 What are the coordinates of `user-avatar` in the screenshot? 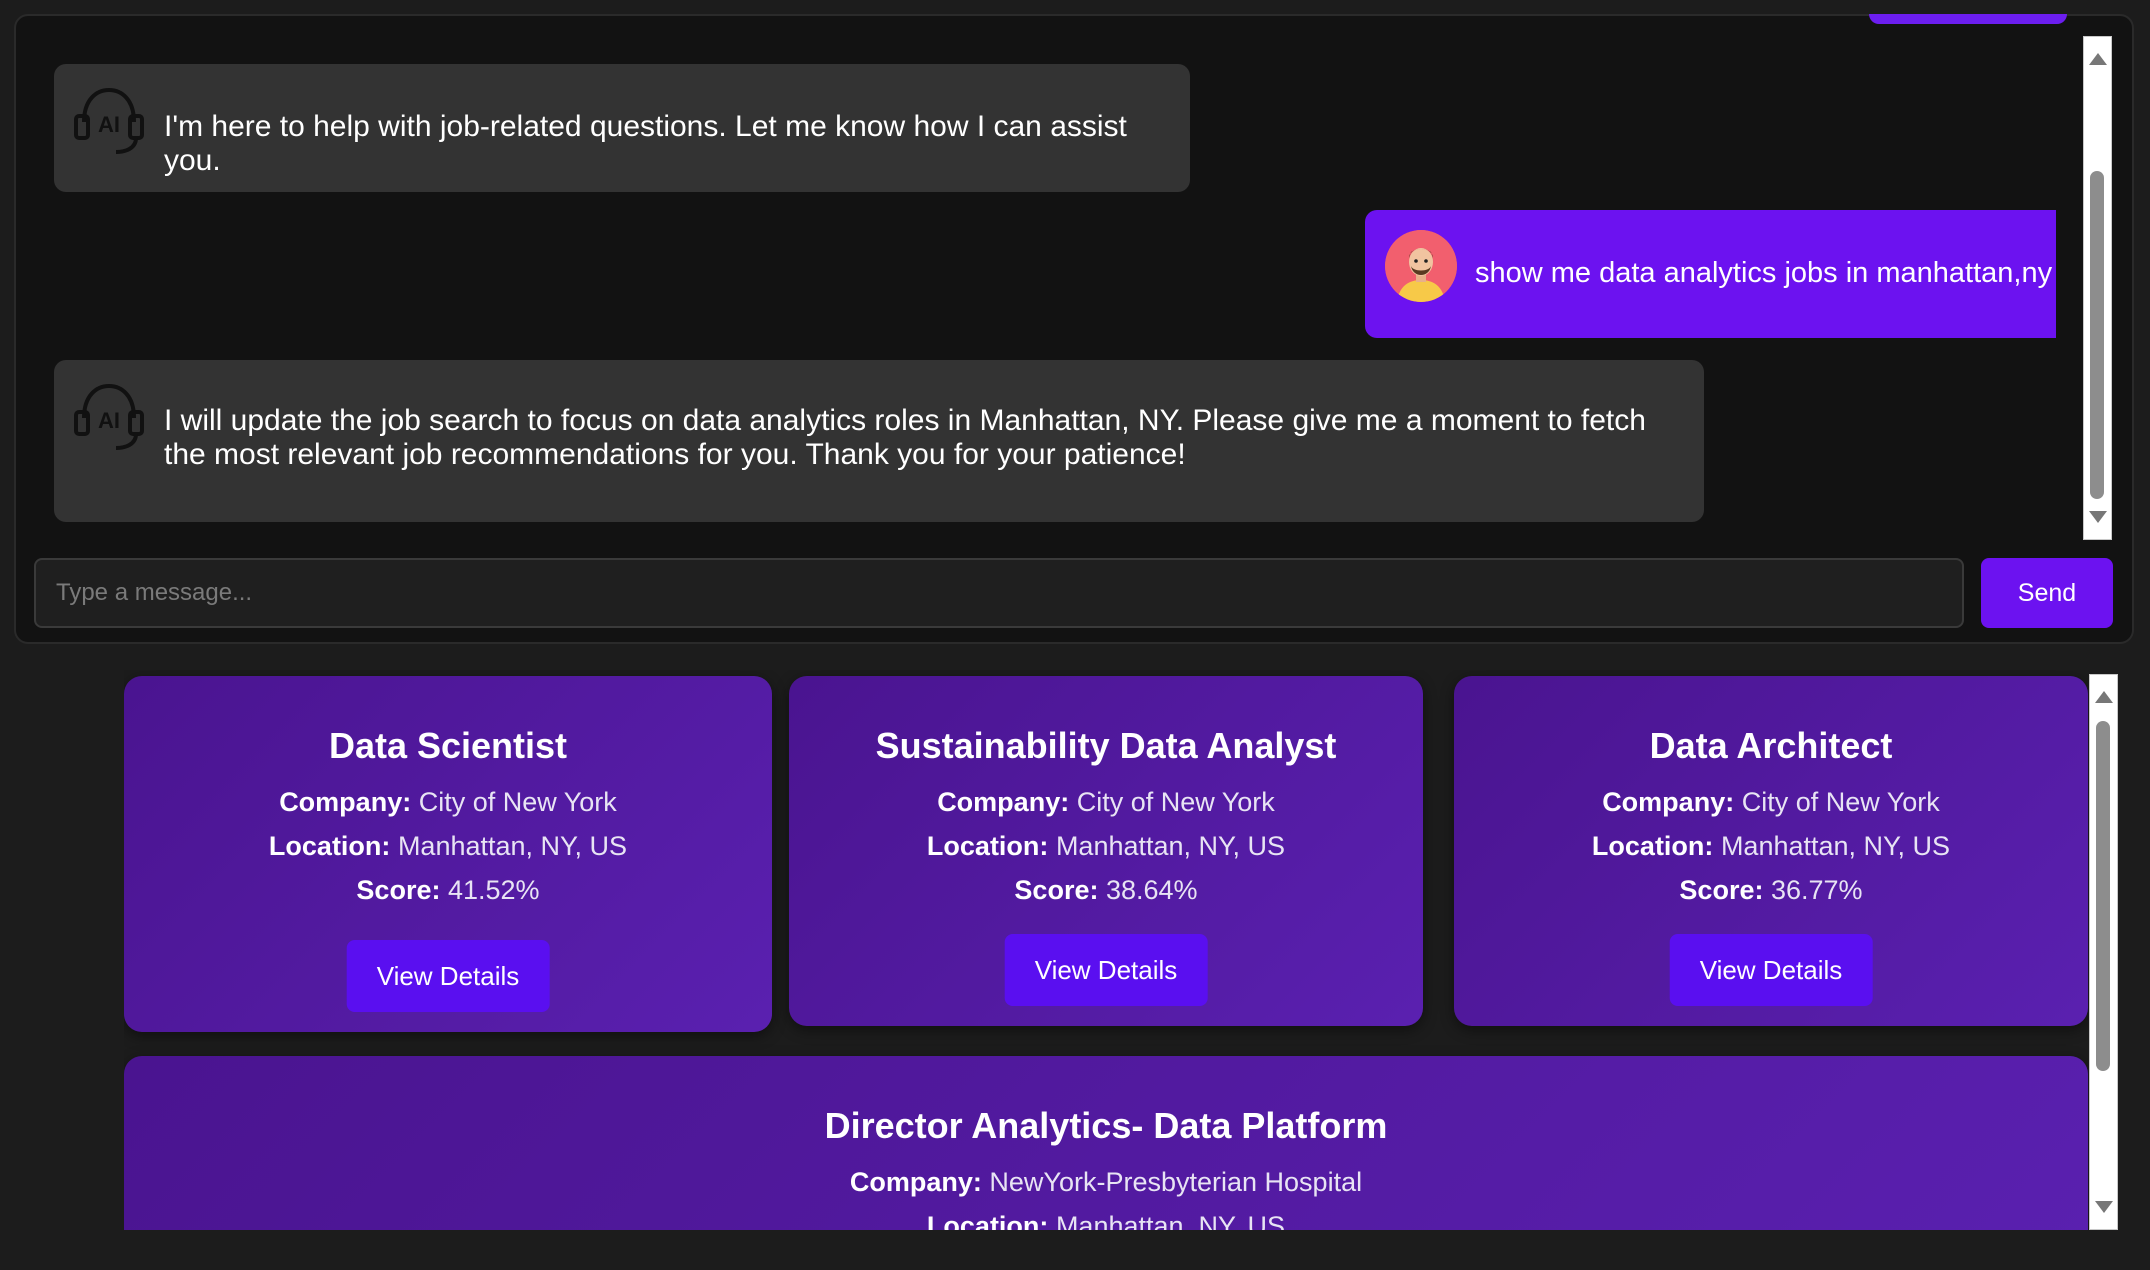 It's located at (1421, 266).